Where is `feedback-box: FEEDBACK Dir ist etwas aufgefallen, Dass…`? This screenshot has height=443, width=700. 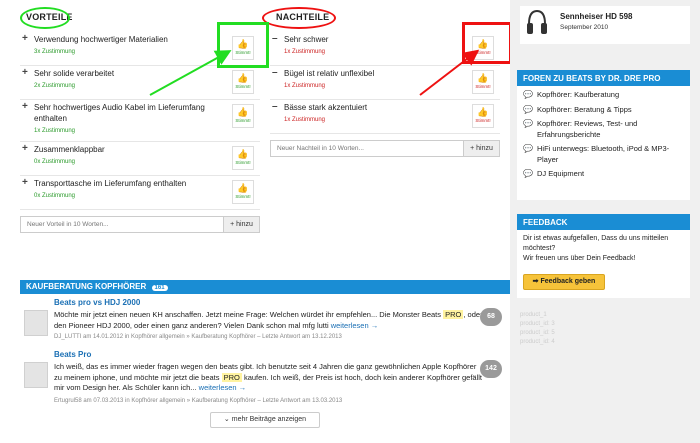
feedback-box: FEEDBACK Dir ist etwas aufgefallen, Dass… is located at coordinates (603, 256).